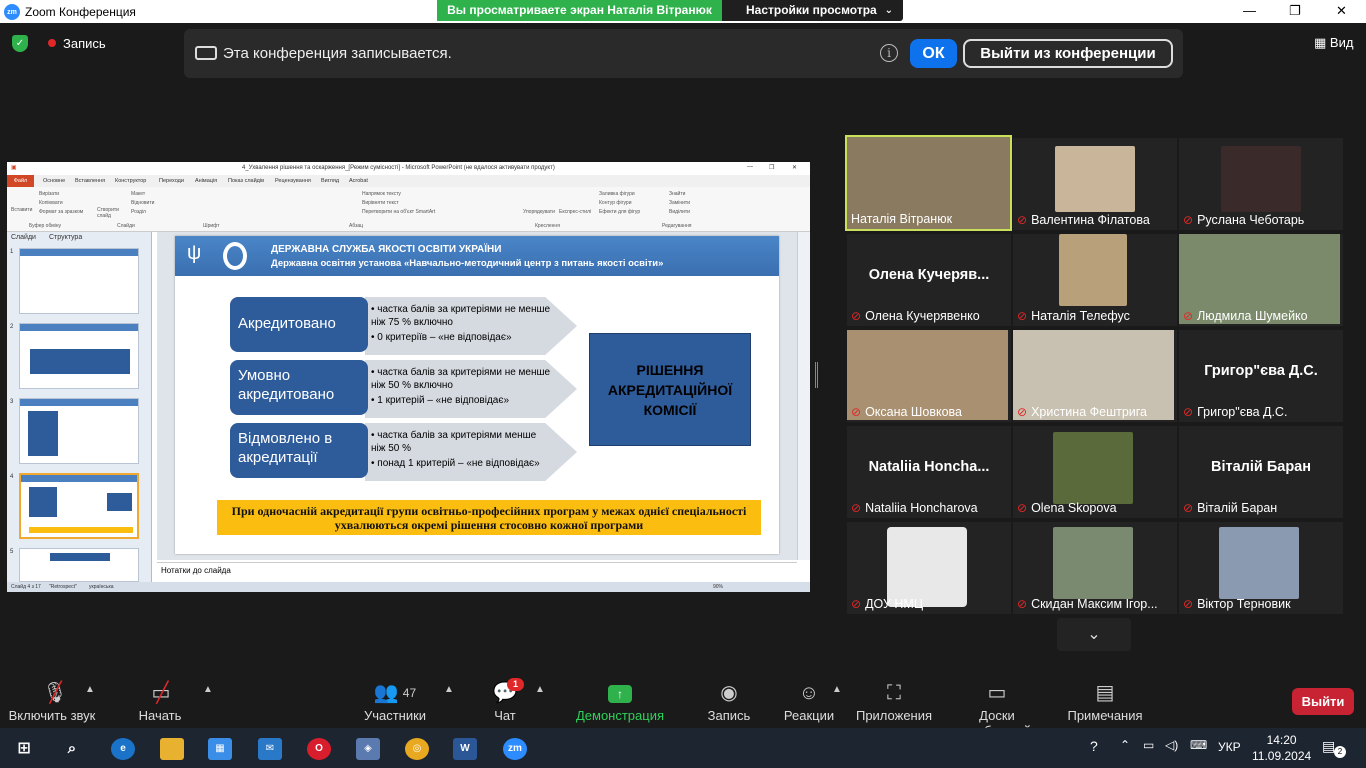 Image resolution: width=1366 pixels, height=768 pixels. What do you see at coordinates (1261, 376) in the screenshot?
I see `participant-tile: Григор"єва Д.С. ⊘ Григор"єва Д.С.` at bounding box center [1261, 376].